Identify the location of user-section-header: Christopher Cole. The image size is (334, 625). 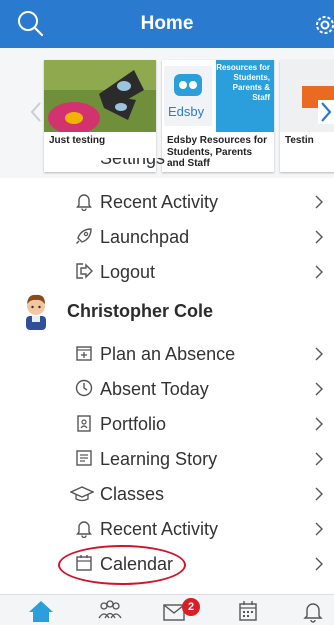
(167, 310).